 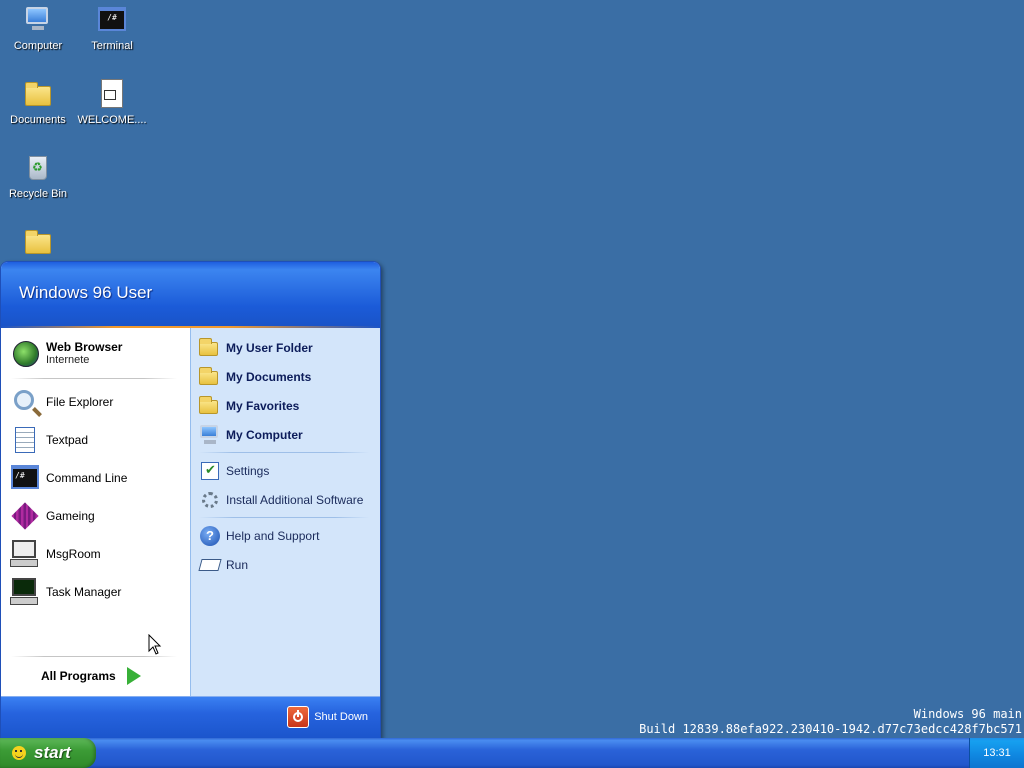 I want to click on menu-item-command-line: /# Command Line, so click(x=97, y=478).